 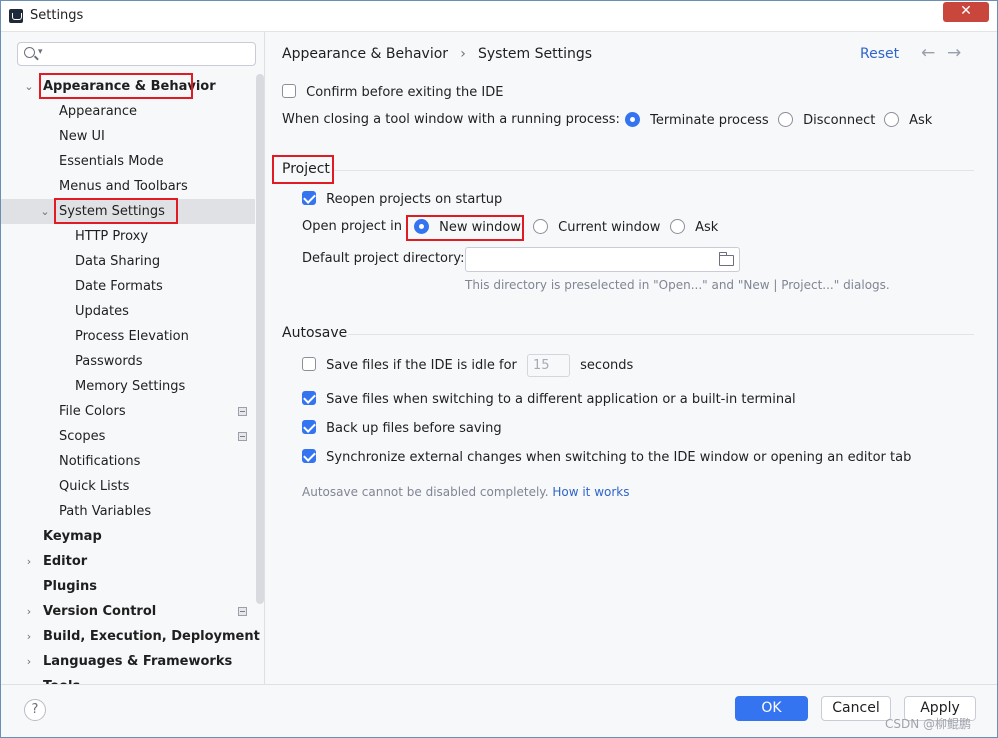 I want to click on tree-item-label: Memory Settings, so click(x=130, y=386).